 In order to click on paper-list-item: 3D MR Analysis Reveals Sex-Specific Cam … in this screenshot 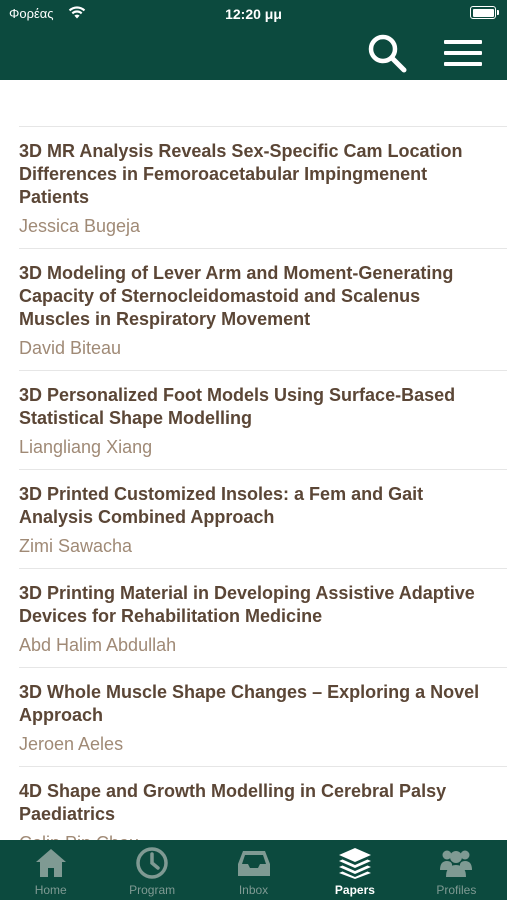, I will do `click(253, 187)`.